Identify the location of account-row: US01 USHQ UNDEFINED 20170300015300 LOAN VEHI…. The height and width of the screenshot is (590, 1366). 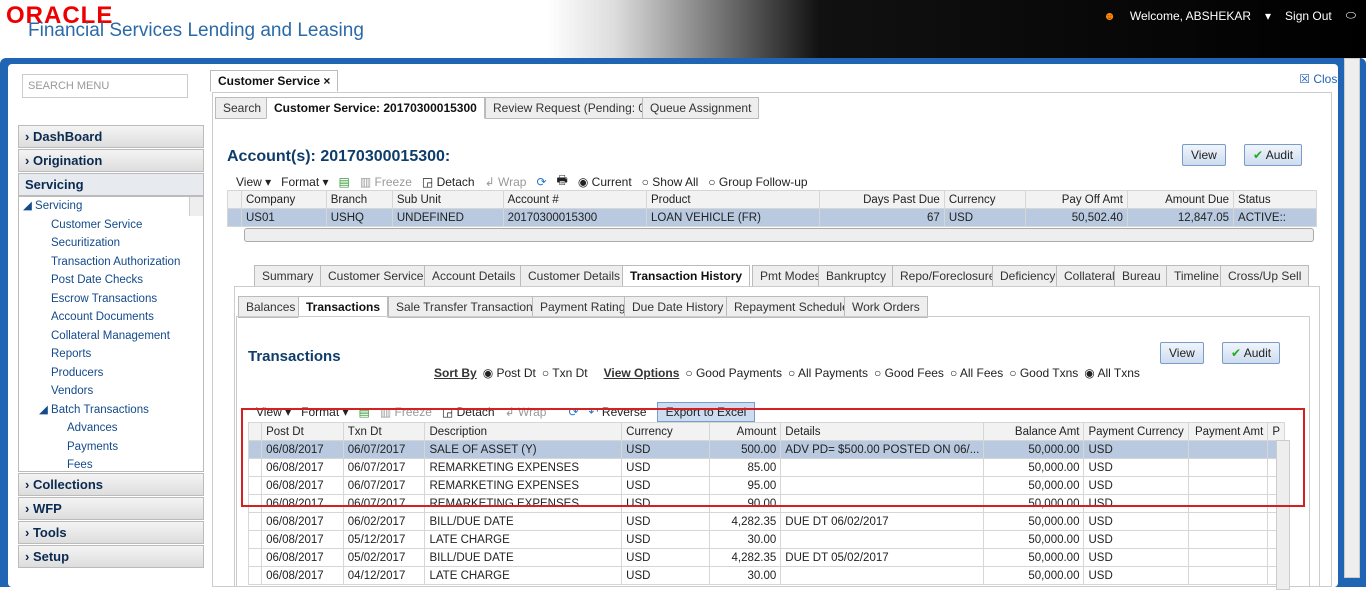
(772, 217).